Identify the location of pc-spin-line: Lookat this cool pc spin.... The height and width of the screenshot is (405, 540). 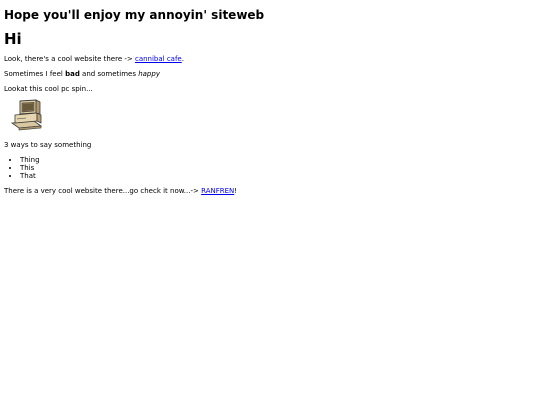
(48, 89).